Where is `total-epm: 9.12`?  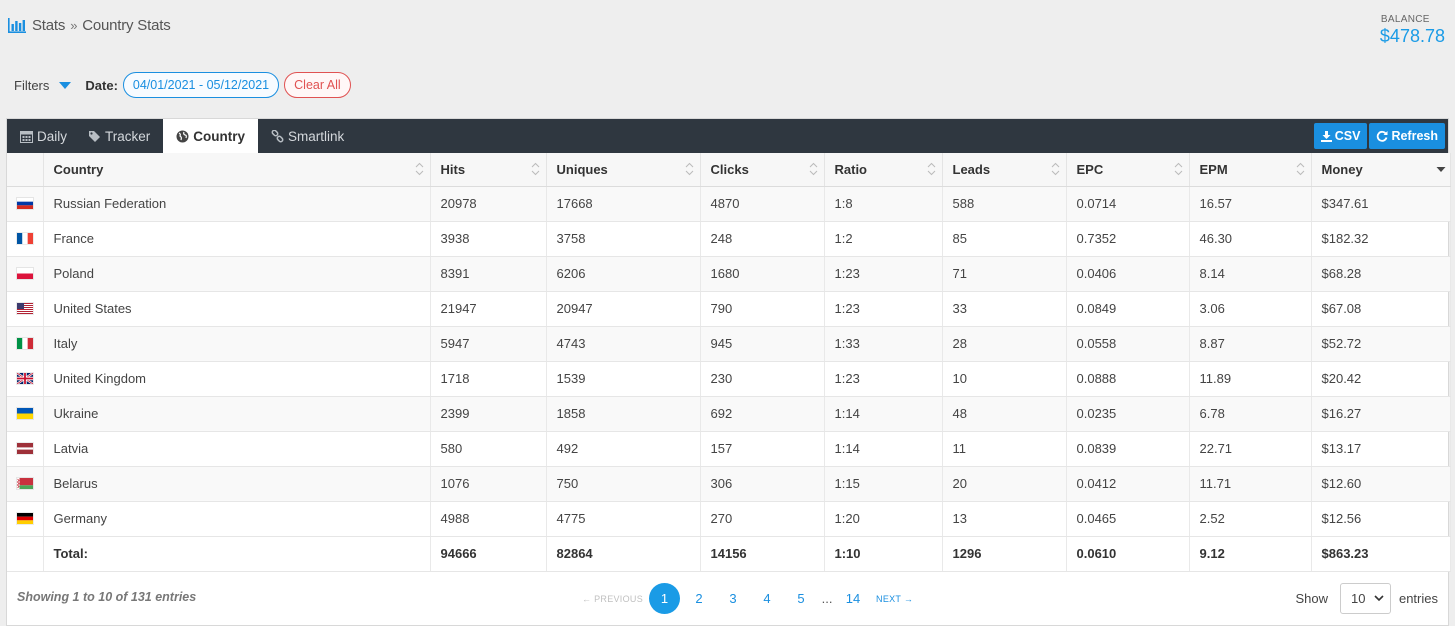
total-epm: 9.12 is located at coordinates (1250, 554).